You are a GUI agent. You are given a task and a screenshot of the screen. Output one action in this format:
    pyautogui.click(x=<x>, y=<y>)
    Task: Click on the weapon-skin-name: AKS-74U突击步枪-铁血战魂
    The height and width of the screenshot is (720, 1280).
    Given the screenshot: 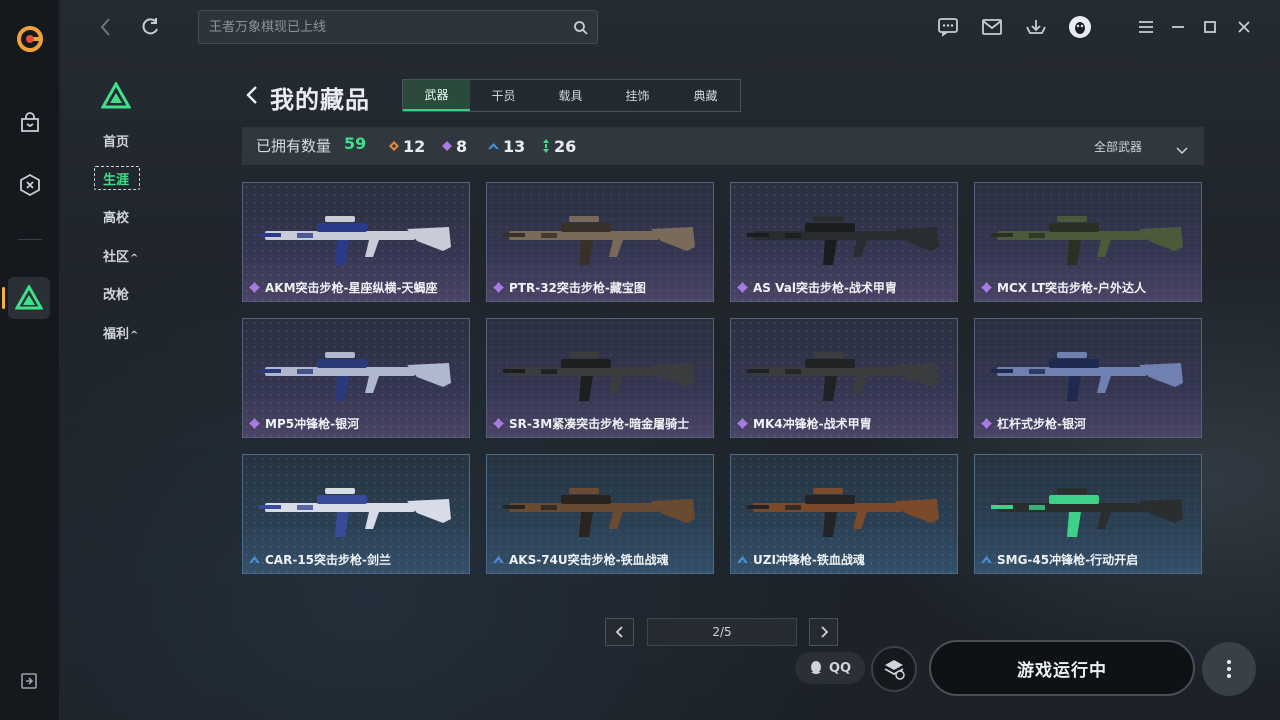 What is the action you would take?
    pyautogui.click(x=589, y=560)
    